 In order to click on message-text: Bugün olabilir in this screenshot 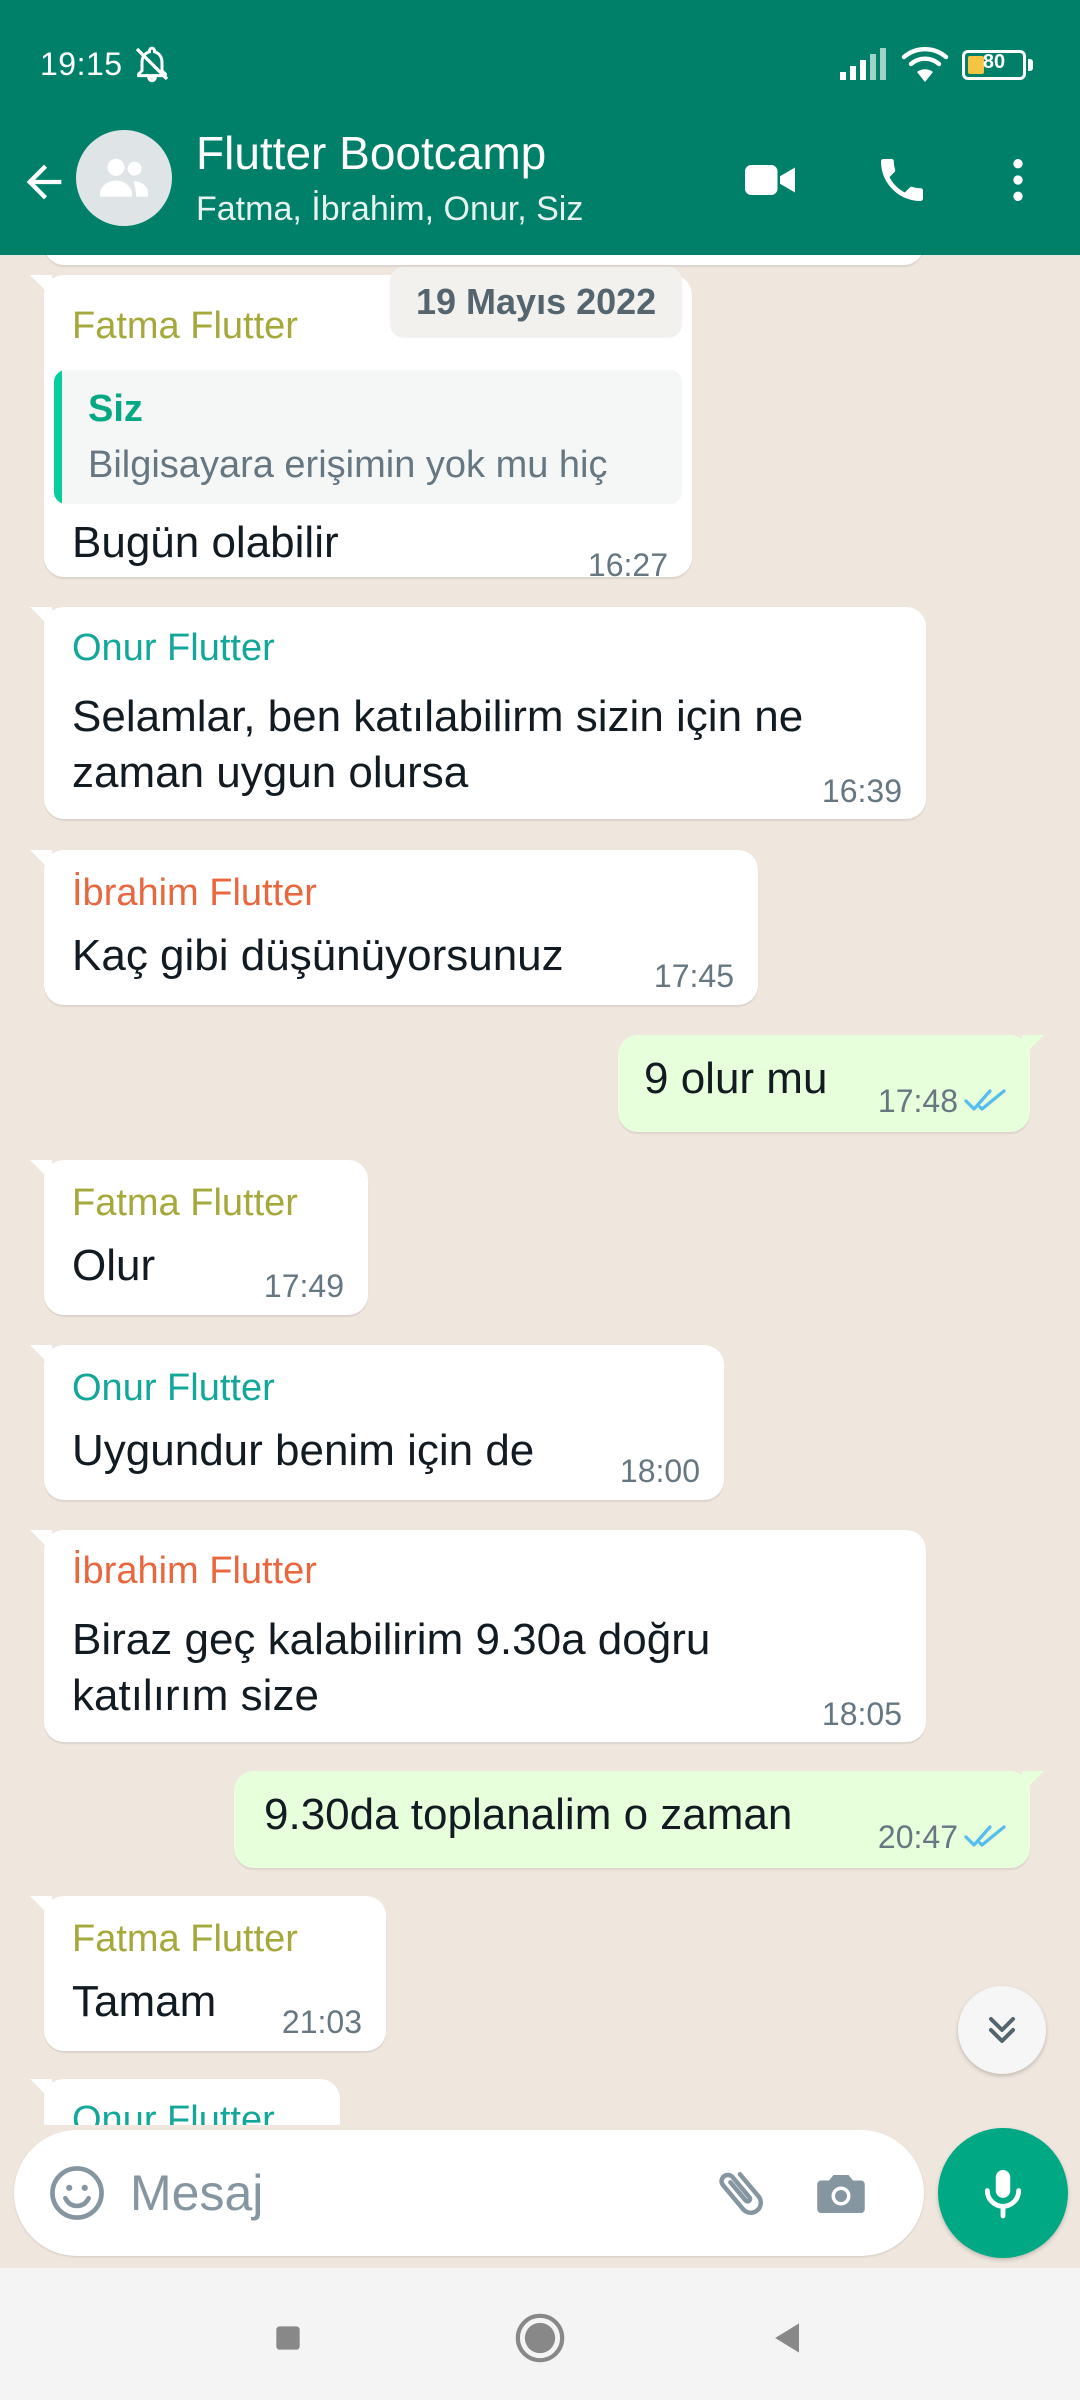, I will do `click(205, 542)`.